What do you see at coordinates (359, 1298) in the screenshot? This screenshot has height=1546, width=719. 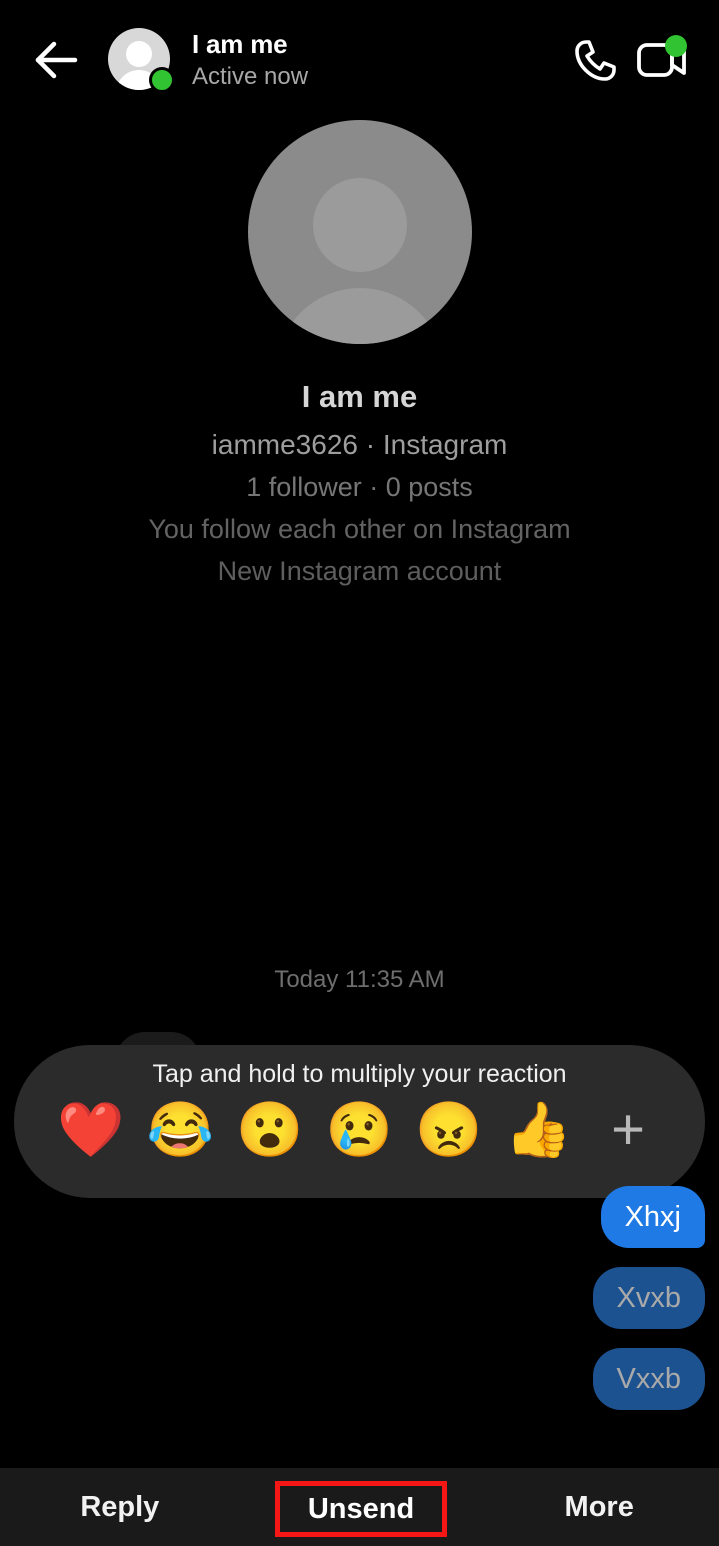 I see `message-row: Xvxb` at bounding box center [359, 1298].